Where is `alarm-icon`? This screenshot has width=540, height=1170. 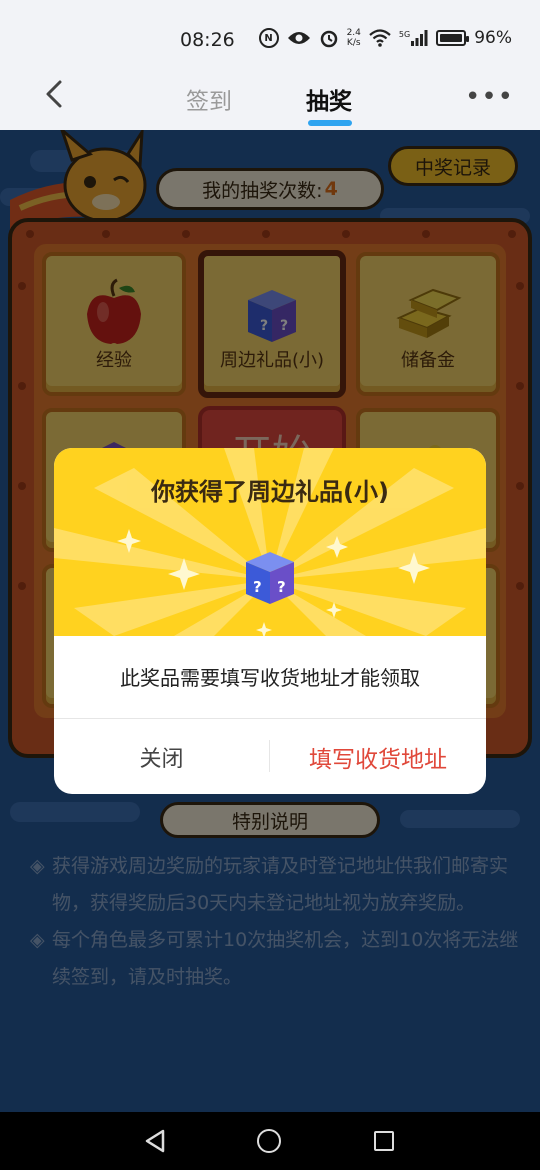 alarm-icon is located at coordinates (329, 38).